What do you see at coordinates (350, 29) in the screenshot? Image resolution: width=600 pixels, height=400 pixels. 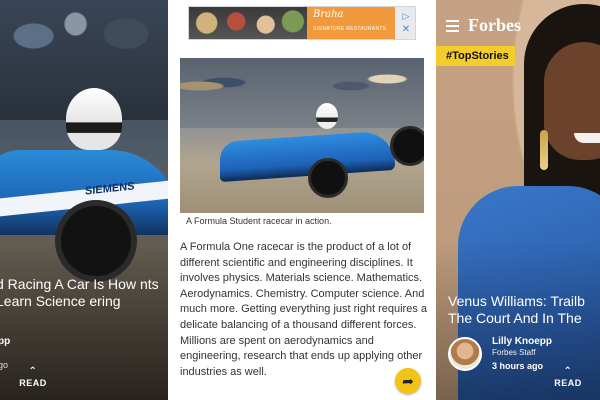 I see `ad-brand-tagline: SIGNATURE RESTAURANTS` at bounding box center [350, 29].